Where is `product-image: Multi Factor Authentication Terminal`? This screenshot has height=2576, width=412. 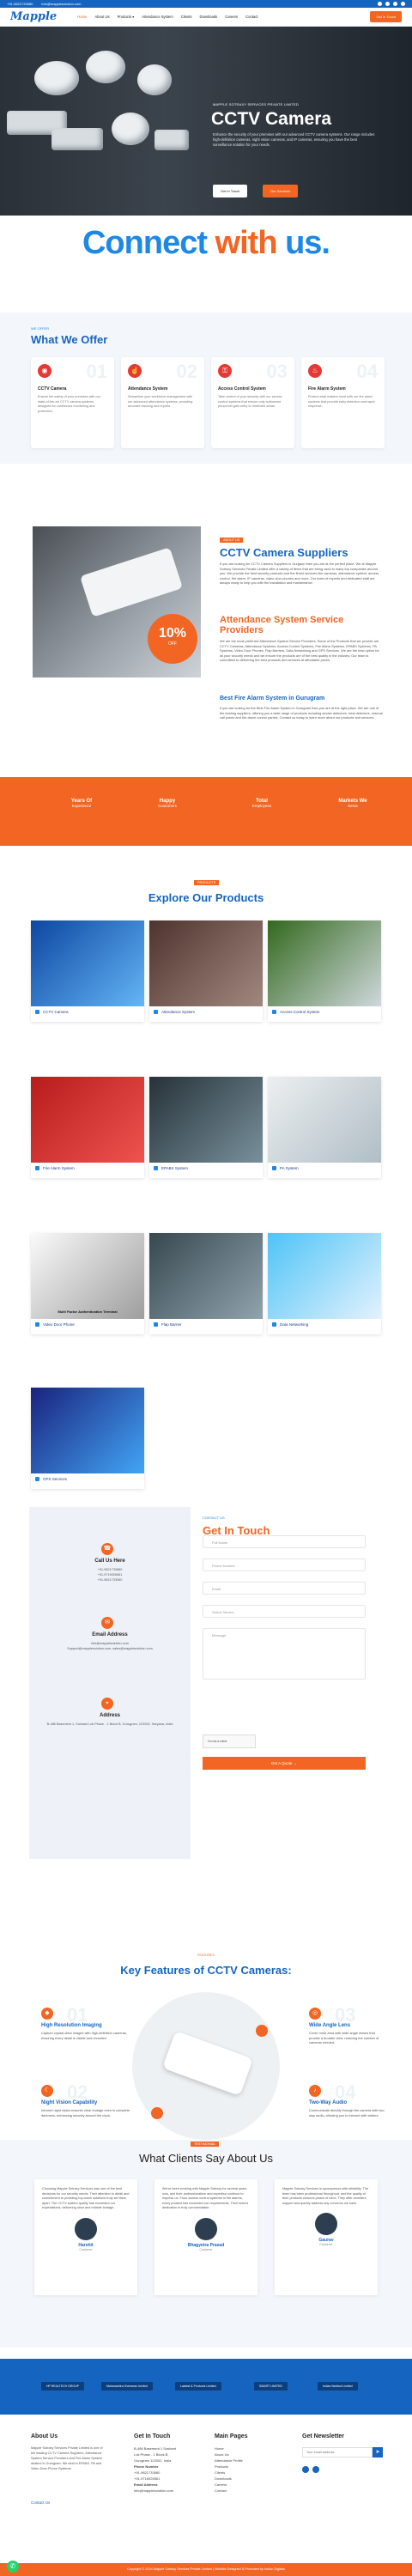
product-image: Multi Factor Authentication Terminal is located at coordinates (87, 1276).